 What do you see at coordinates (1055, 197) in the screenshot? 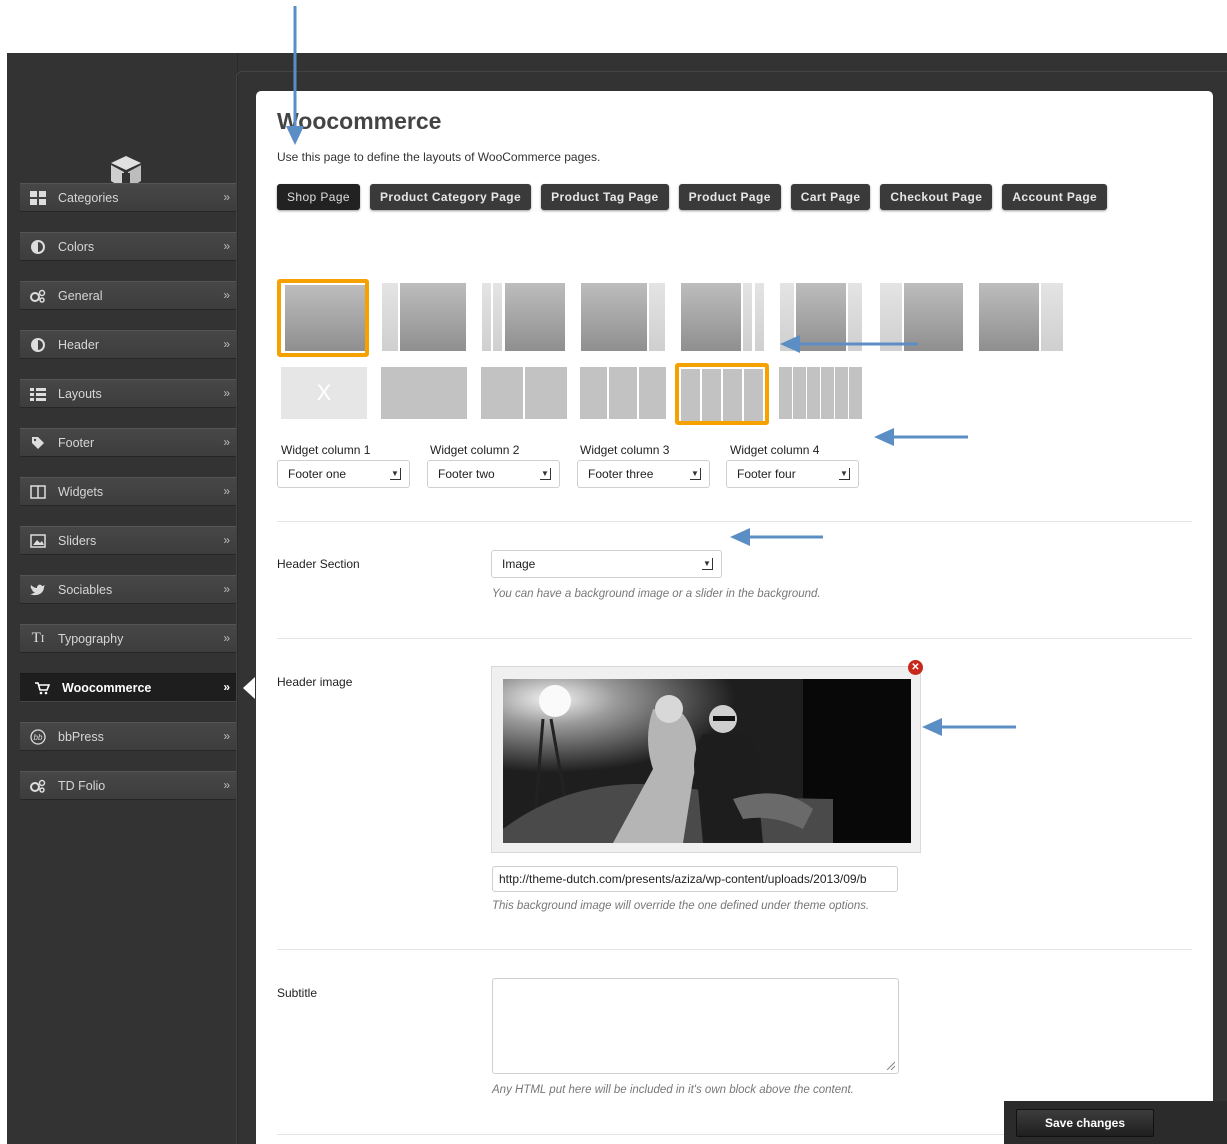
I see `tab-account-page: Account Page` at bounding box center [1055, 197].